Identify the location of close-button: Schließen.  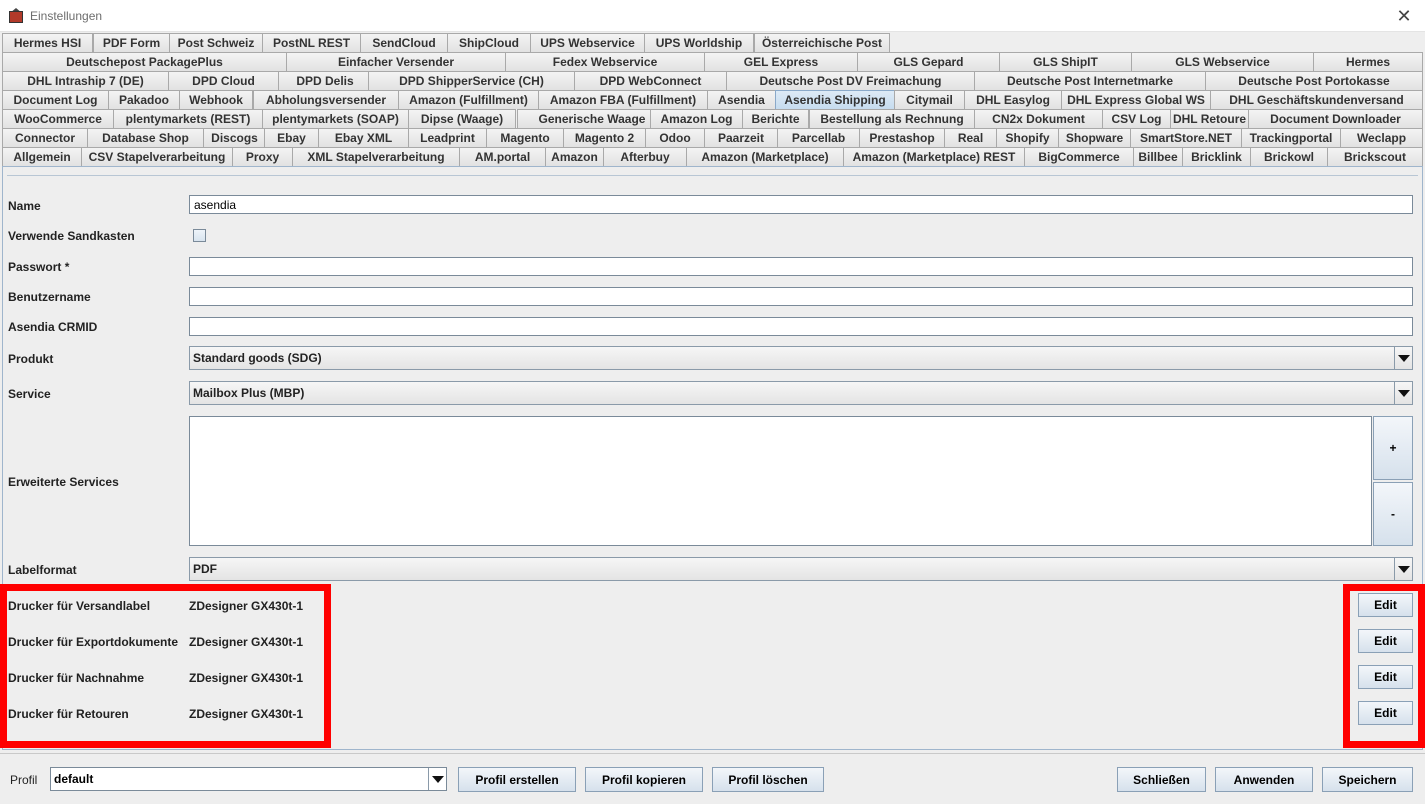
(1161, 779).